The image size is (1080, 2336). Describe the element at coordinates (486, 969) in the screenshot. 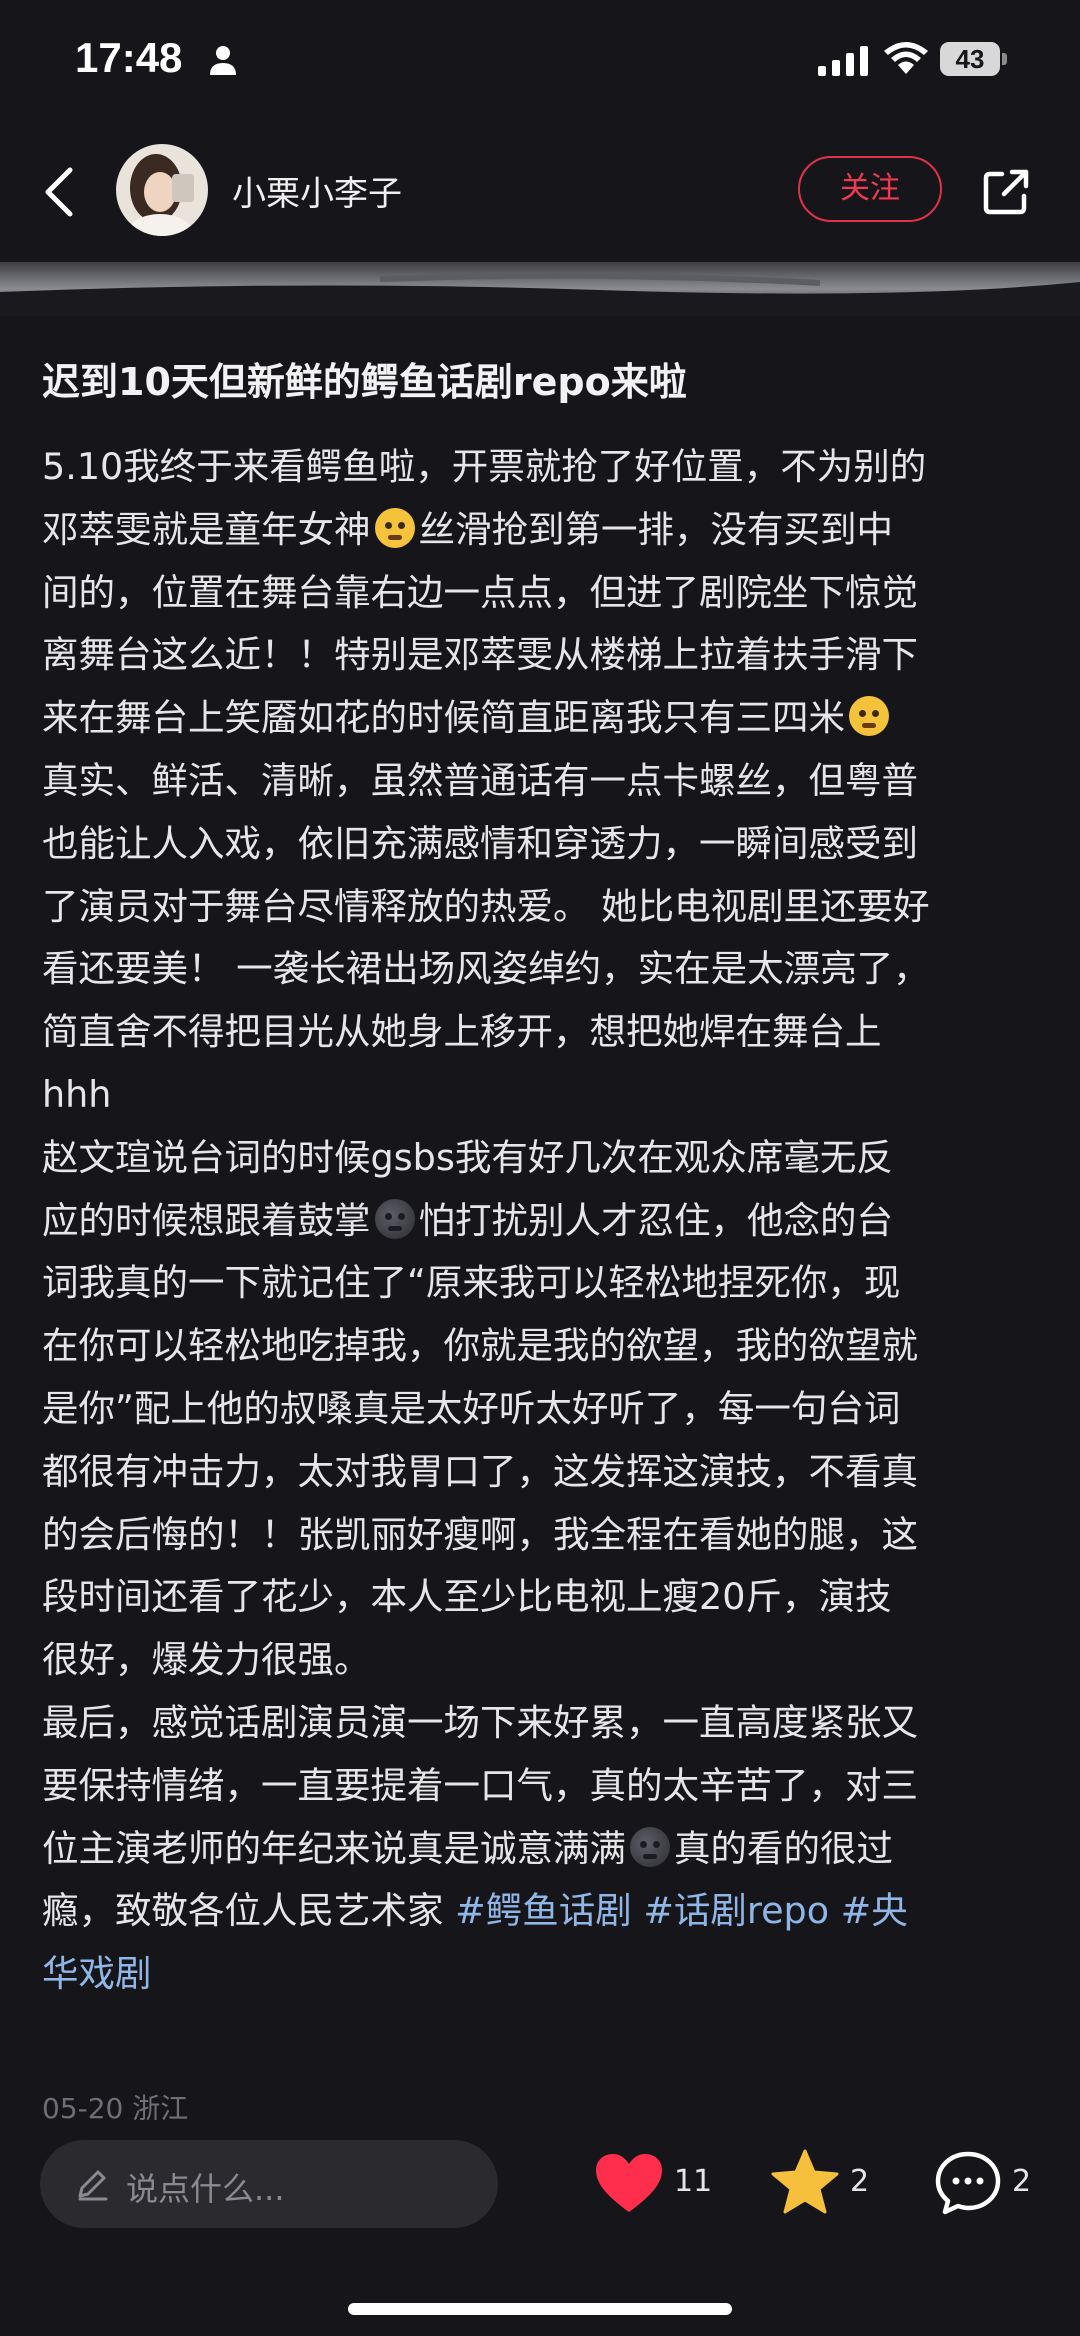

I see `post-text: 看还要美！ 一袭长裙出场风姿绰约，实在是太漂亮了，` at that location.